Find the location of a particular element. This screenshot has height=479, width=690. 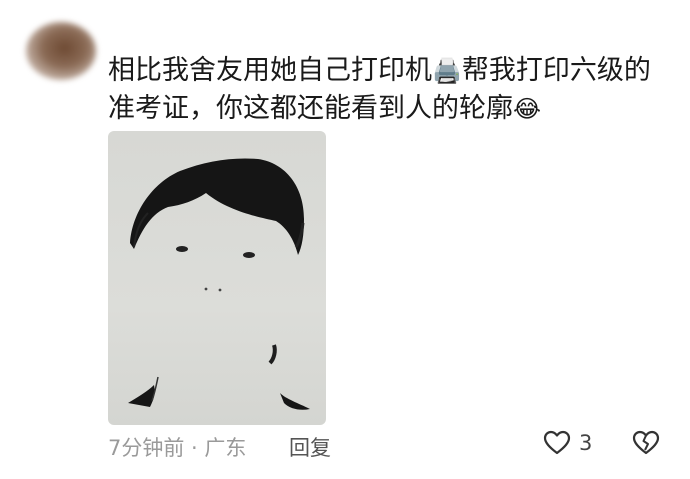

heart-outline-icon is located at coordinates (557, 443).